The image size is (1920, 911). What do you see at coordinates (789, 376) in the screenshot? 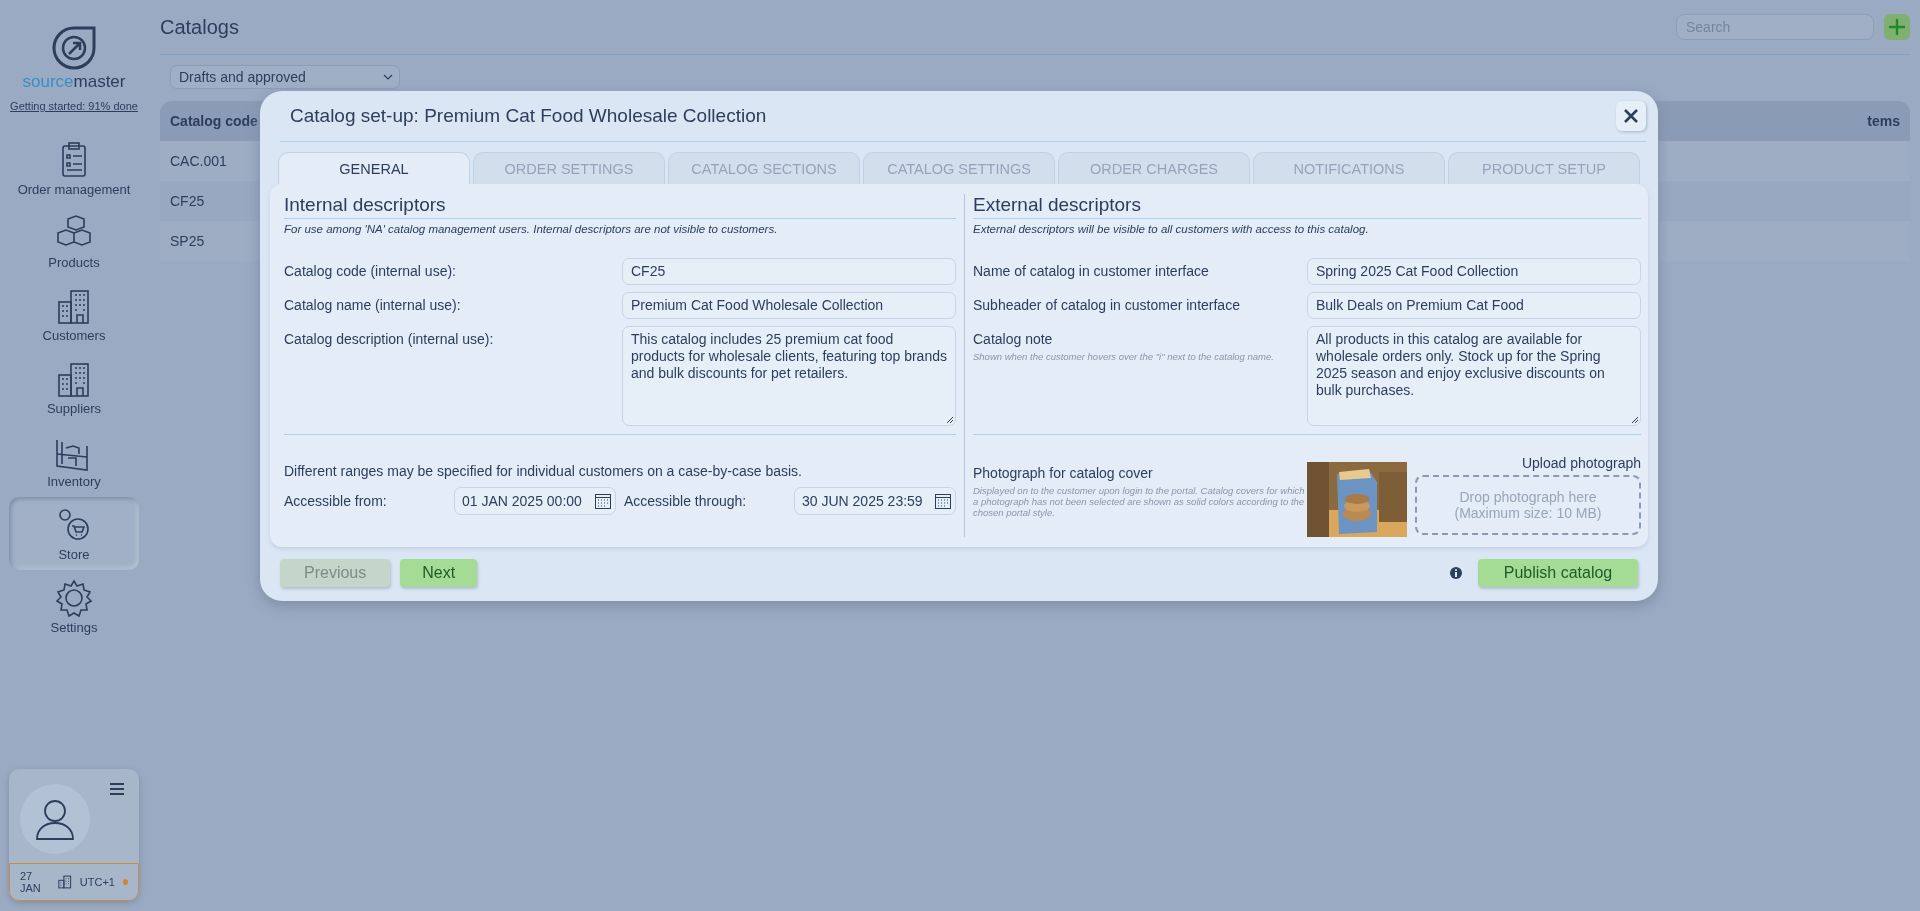
I see `text-area: This catalog includes 25 premium cat food products for wholesale clients, featuring top brands and bulk discounts for pet retailers.` at bounding box center [789, 376].